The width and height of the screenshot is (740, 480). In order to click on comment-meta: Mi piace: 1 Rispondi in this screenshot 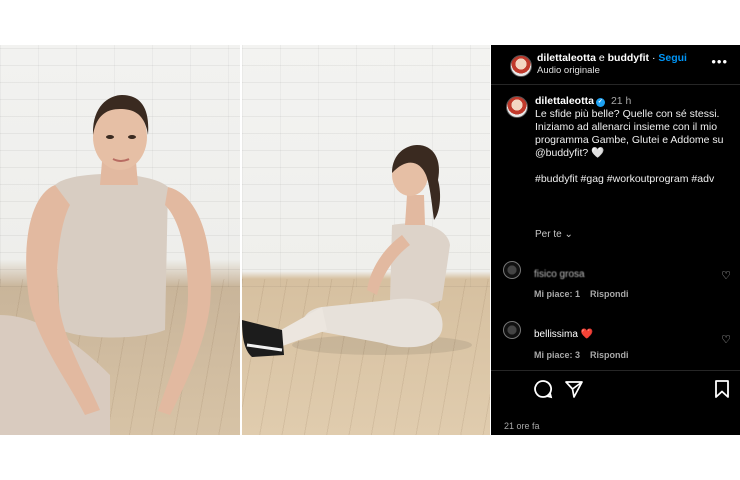, I will do `click(581, 294)`.